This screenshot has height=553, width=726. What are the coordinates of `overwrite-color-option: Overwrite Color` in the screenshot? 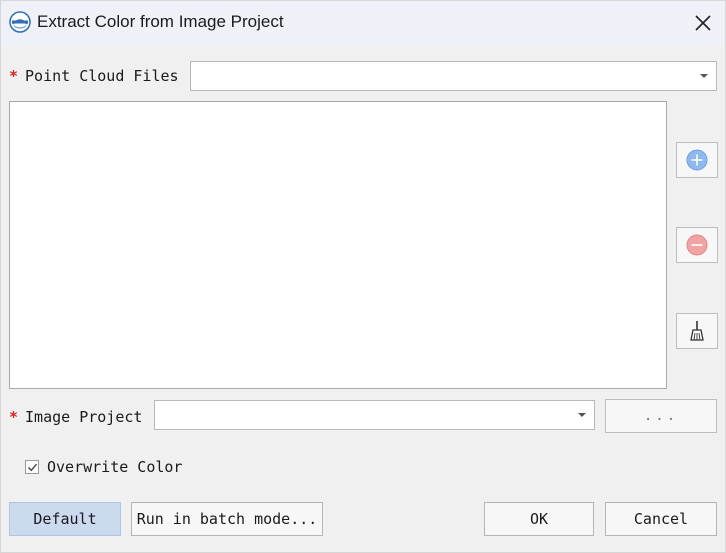 It's located at (103, 467).